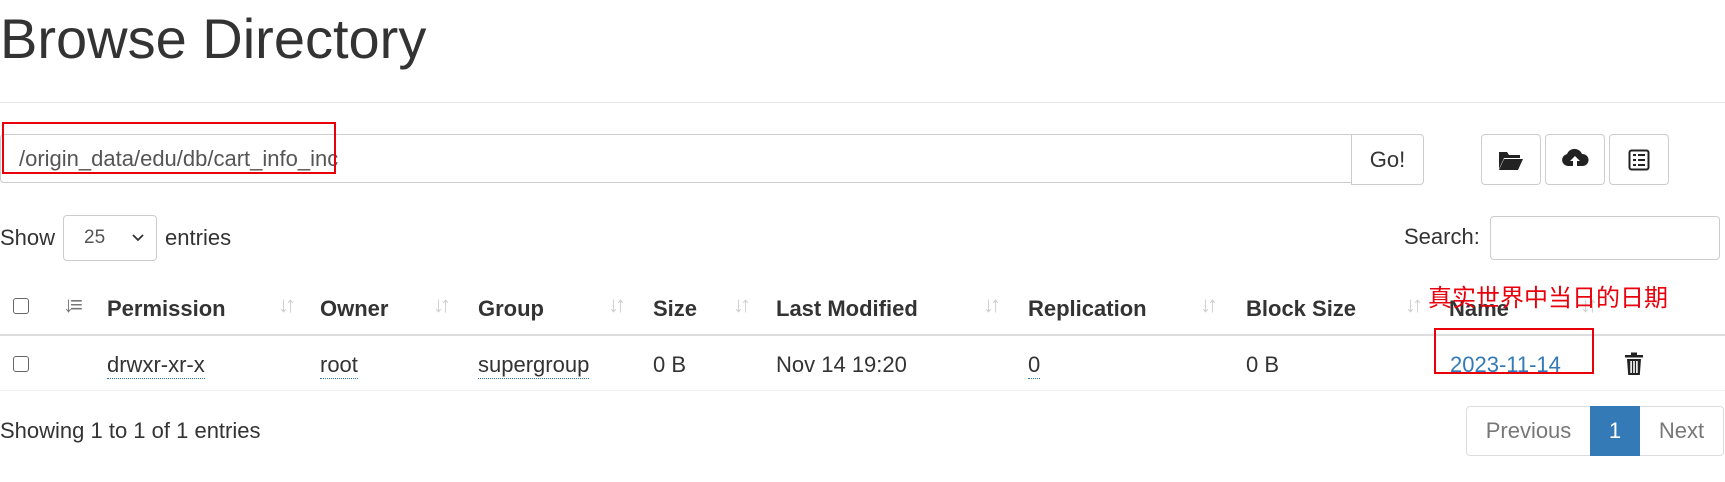  I want to click on cloud-upload-icon, so click(1575, 158).